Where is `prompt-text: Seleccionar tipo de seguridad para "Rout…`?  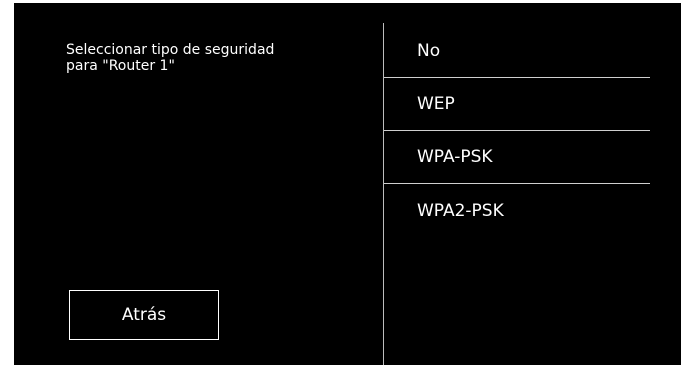
prompt-text: Seleccionar tipo de seguridad para "Rout… is located at coordinates (216, 58).